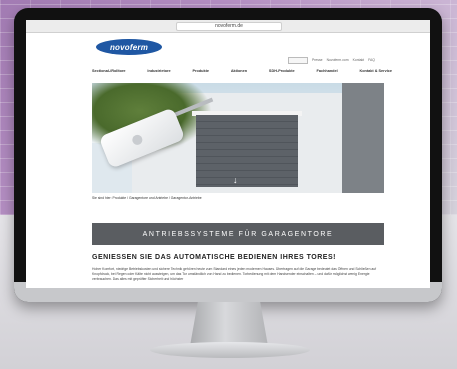  I want to click on nav-item-produkte: Produkte, so click(200, 72).